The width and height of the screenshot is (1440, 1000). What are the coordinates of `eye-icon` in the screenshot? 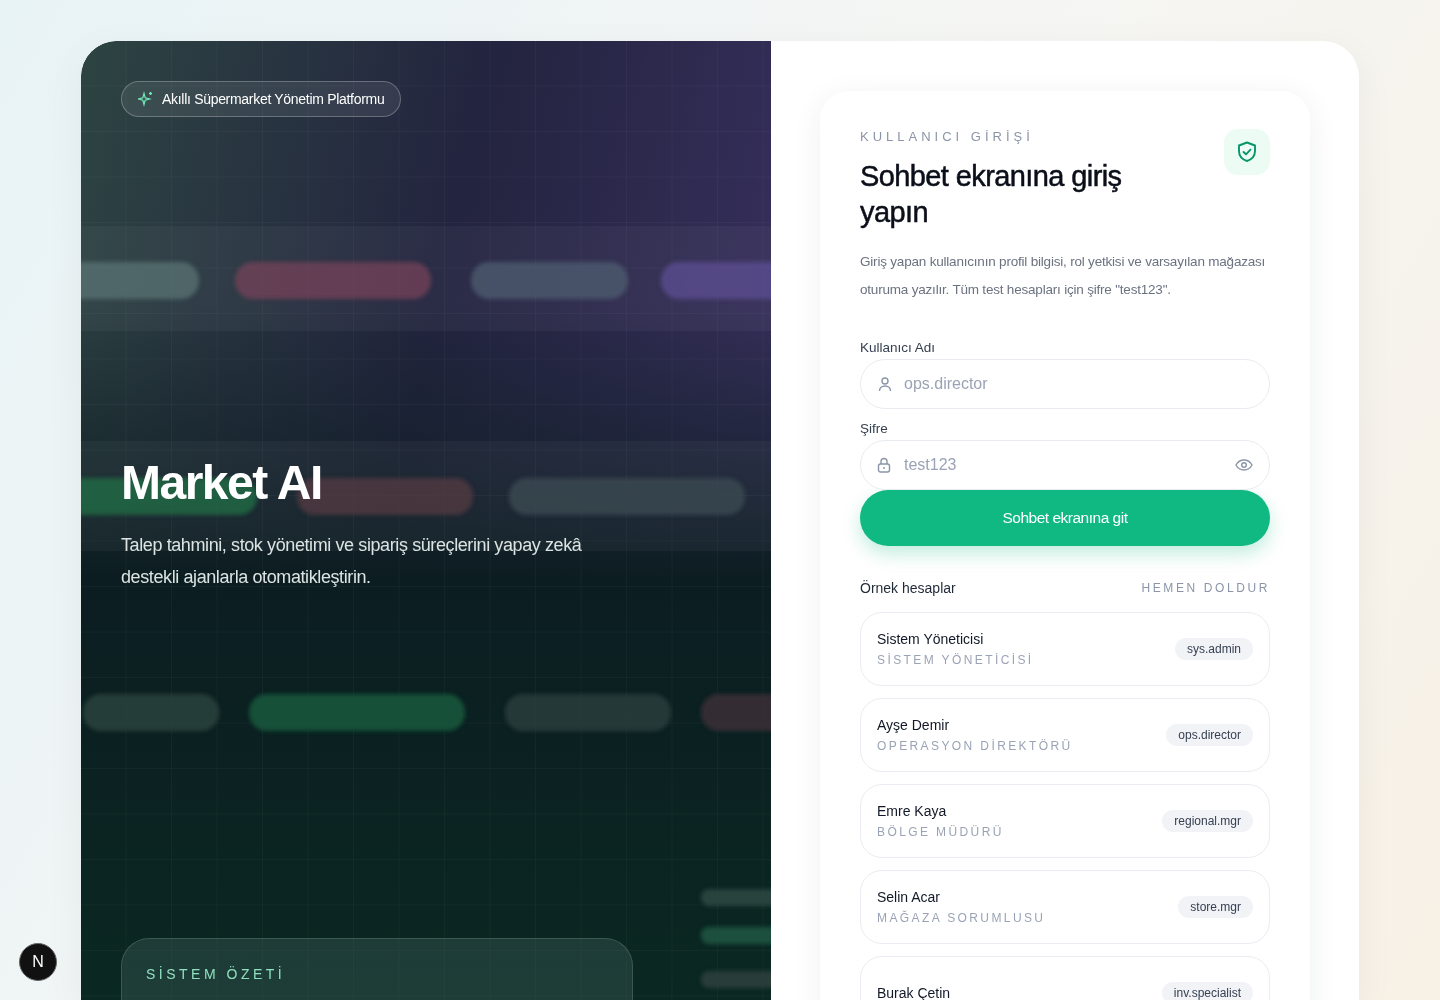 It's located at (1244, 465).